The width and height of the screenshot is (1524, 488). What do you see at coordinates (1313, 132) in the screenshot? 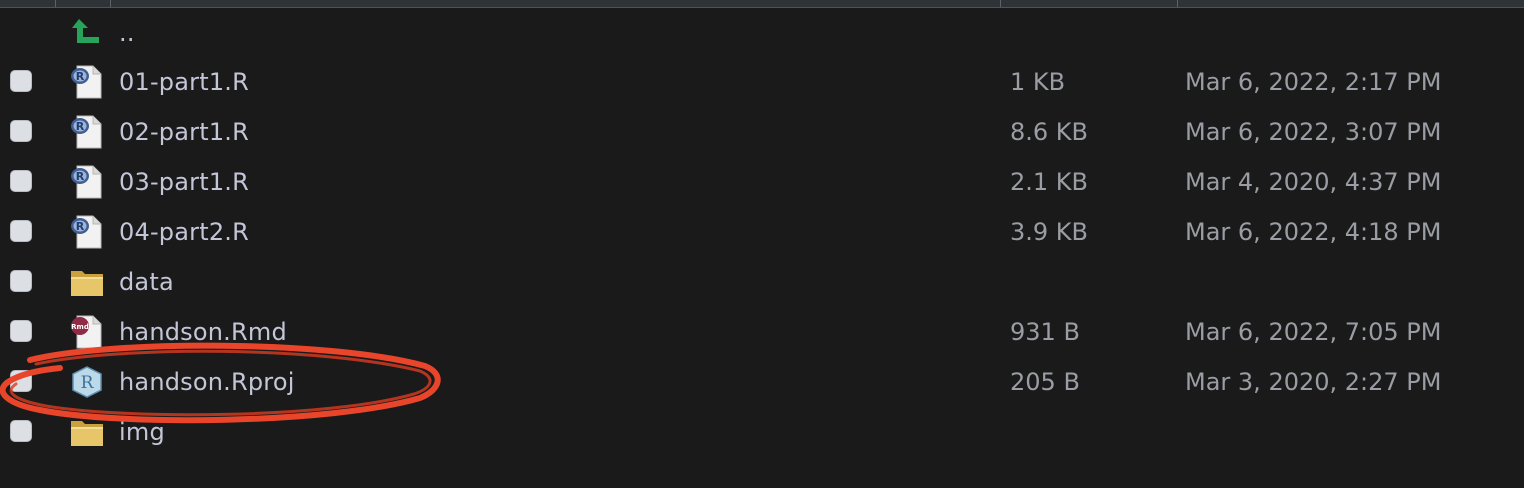
I see `file-modified: Mar 6, 2022, 3:07 PM` at bounding box center [1313, 132].